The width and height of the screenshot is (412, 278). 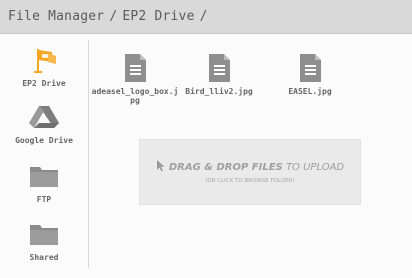 What do you see at coordinates (44, 140) in the screenshot?
I see `sidebar-item-label: Google Drive` at bounding box center [44, 140].